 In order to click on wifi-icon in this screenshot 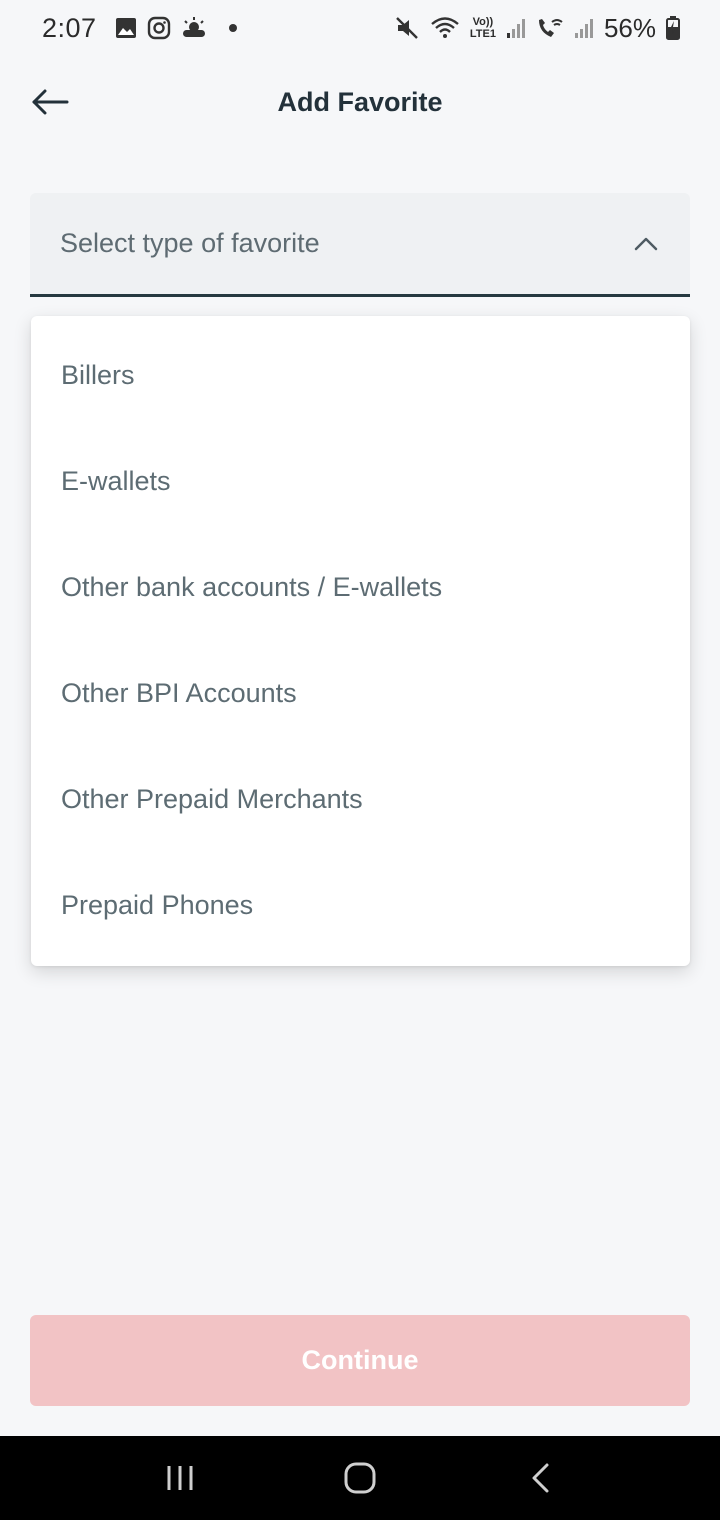, I will do `click(445, 28)`.